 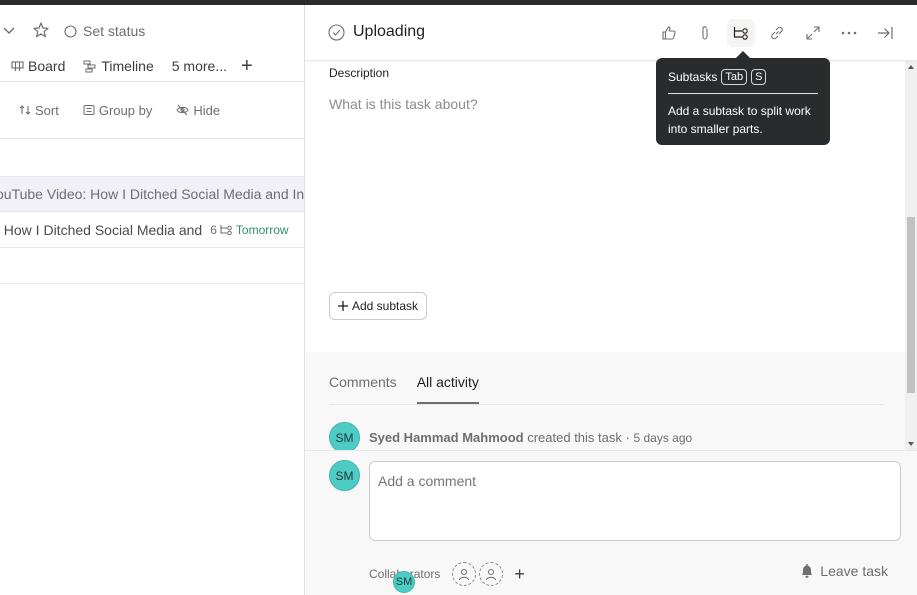 I want to click on leave-task-button: Leave task, so click(x=844, y=571).